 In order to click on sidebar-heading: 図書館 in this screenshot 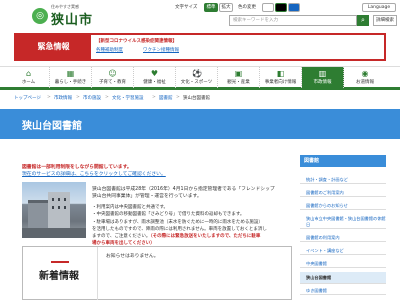, I will do `click(343, 161)`.